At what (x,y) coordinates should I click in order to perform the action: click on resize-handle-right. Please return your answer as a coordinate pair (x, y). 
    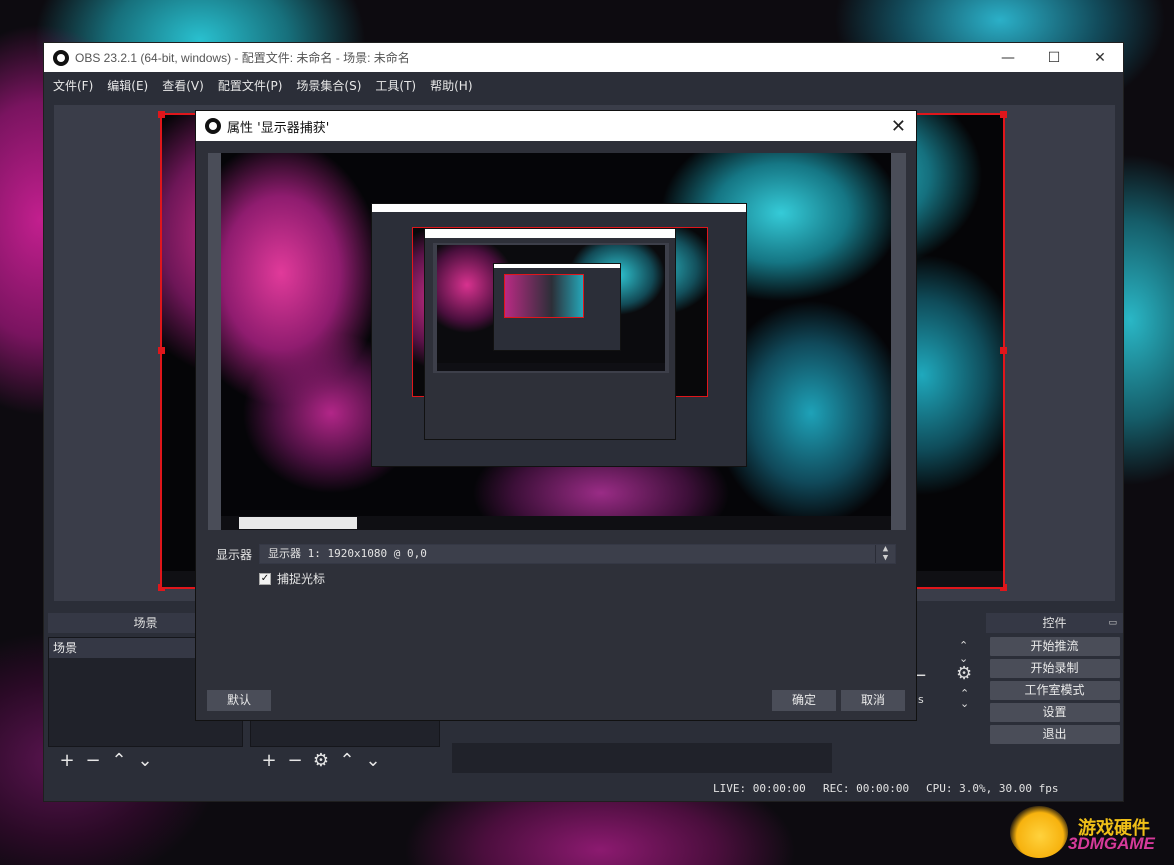
    Looking at the image, I should click on (1003, 350).